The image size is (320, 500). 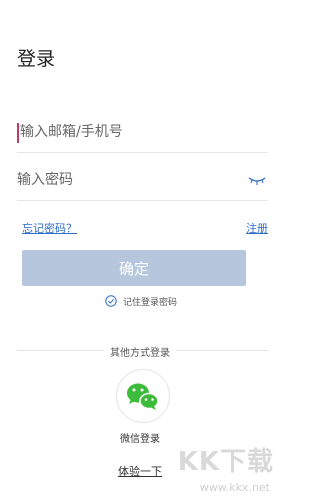 What do you see at coordinates (150, 302) in the screenshot?
I see `remember-password-label: 记住登录密码` at bounding box center [150, 302].